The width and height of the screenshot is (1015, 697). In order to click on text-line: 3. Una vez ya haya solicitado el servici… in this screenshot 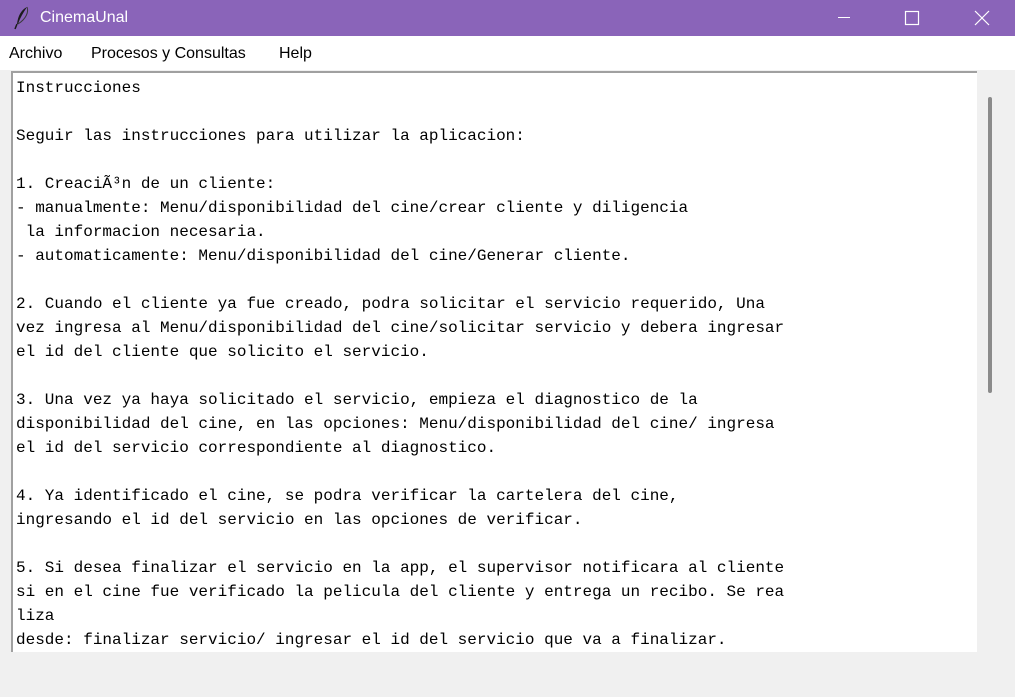, I will do `click(357, 400)`.